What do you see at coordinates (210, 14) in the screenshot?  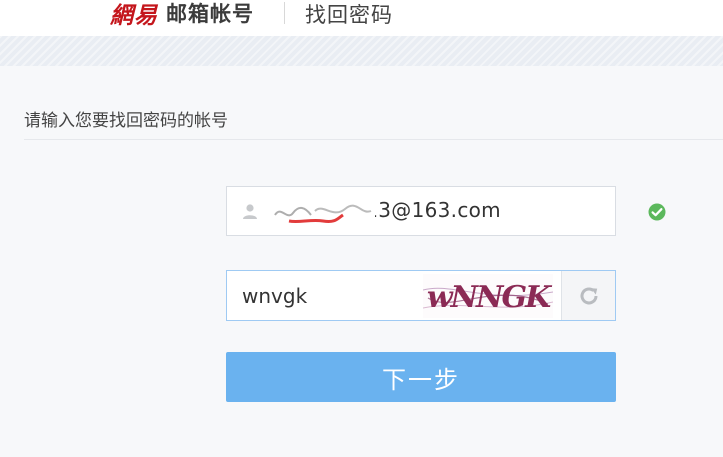 I see `product-name: 邮箱帐号` at bounding box center [210, 14].